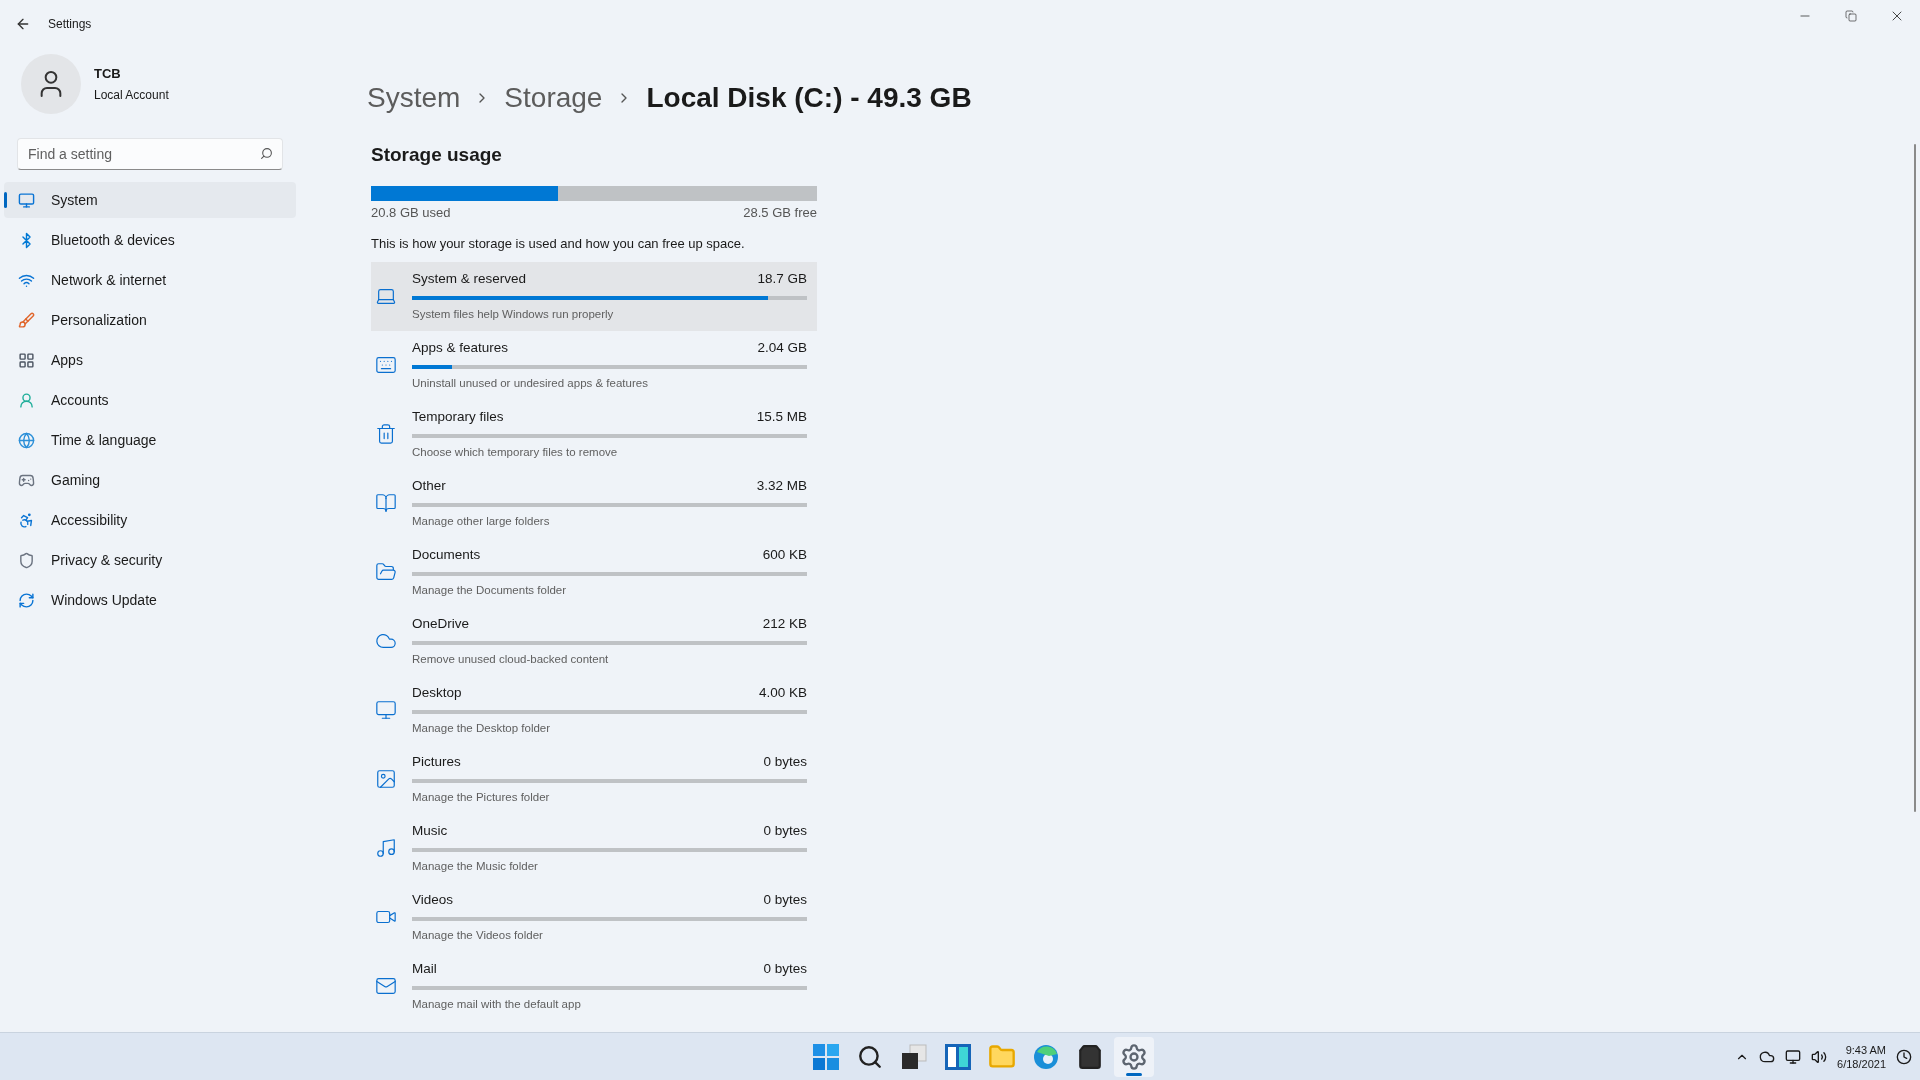  What do you see at coordinates (782, 348) in the screenshot?
I see `category-size: 2.04 GB` at bounding box center [782, 348].